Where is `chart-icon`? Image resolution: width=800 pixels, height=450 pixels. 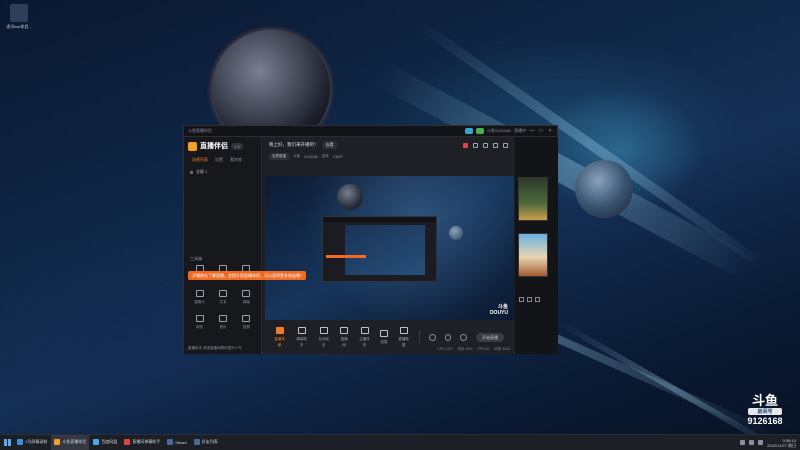
chart-icon is located at coordinates (485, 145).